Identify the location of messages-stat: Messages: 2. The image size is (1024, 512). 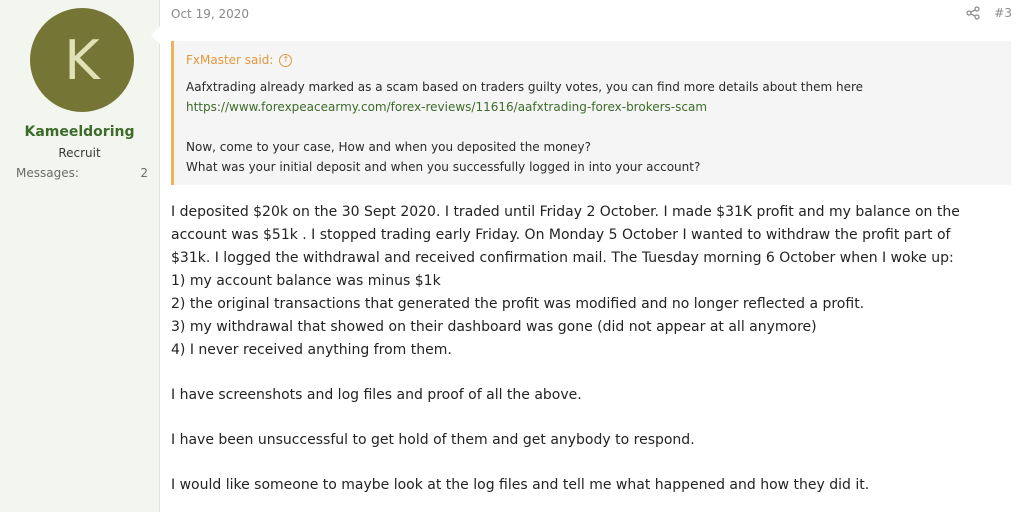
(82, 173).